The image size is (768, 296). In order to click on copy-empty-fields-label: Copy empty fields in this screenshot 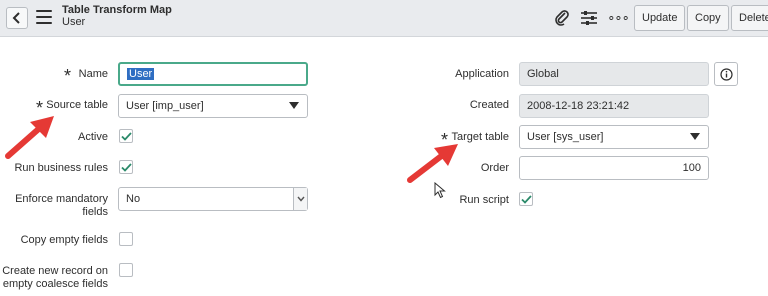, I will do `click(64, 240)`.